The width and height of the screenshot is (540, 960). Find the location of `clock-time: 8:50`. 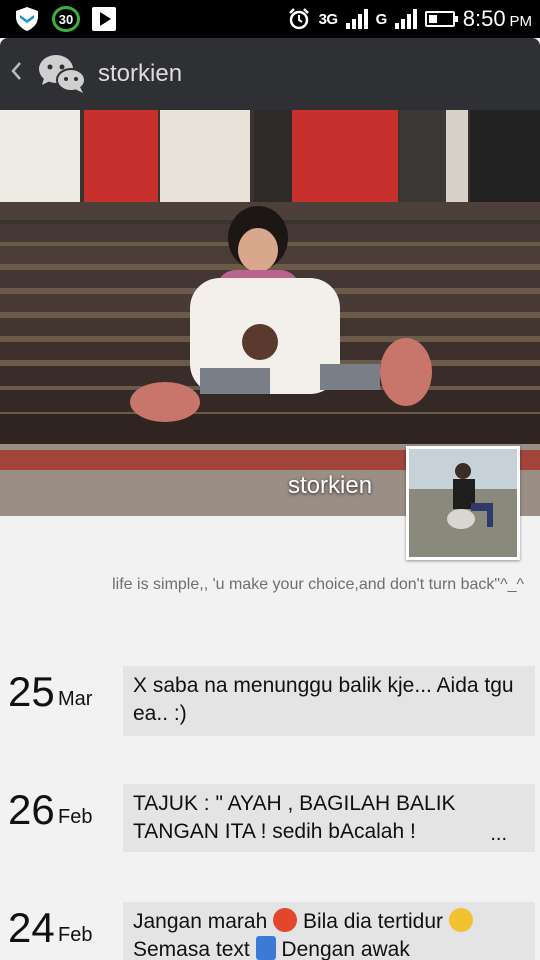

clock-time: 8:50 is located at coordinates (484, 18).